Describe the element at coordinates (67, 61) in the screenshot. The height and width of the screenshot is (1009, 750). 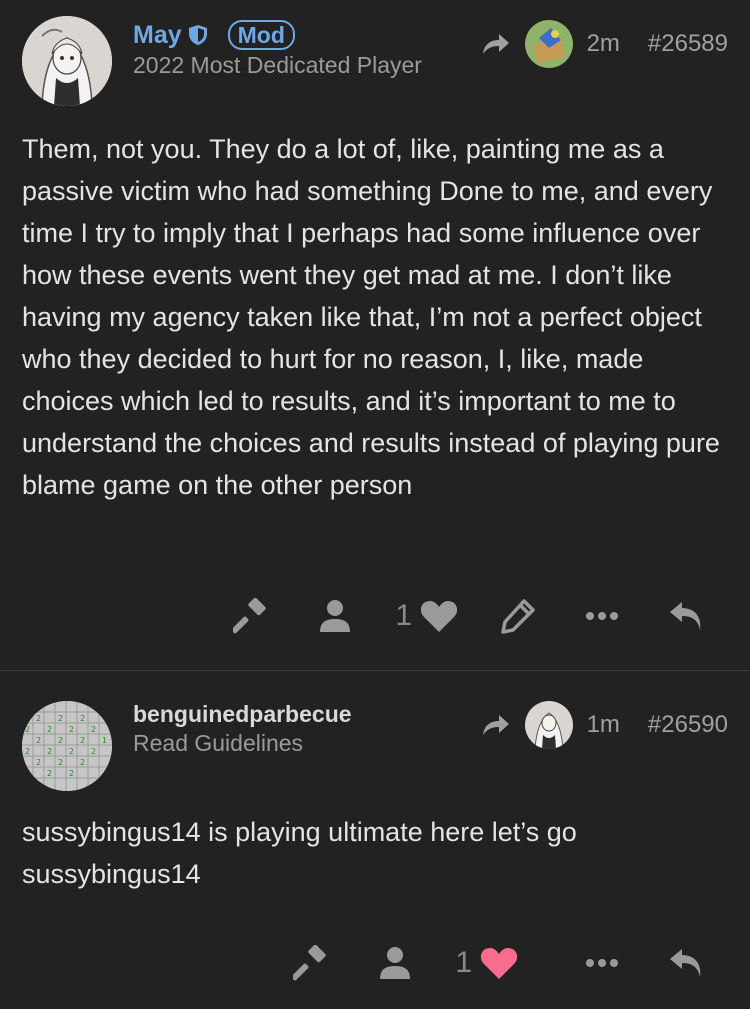
I see `avatar` at that location.